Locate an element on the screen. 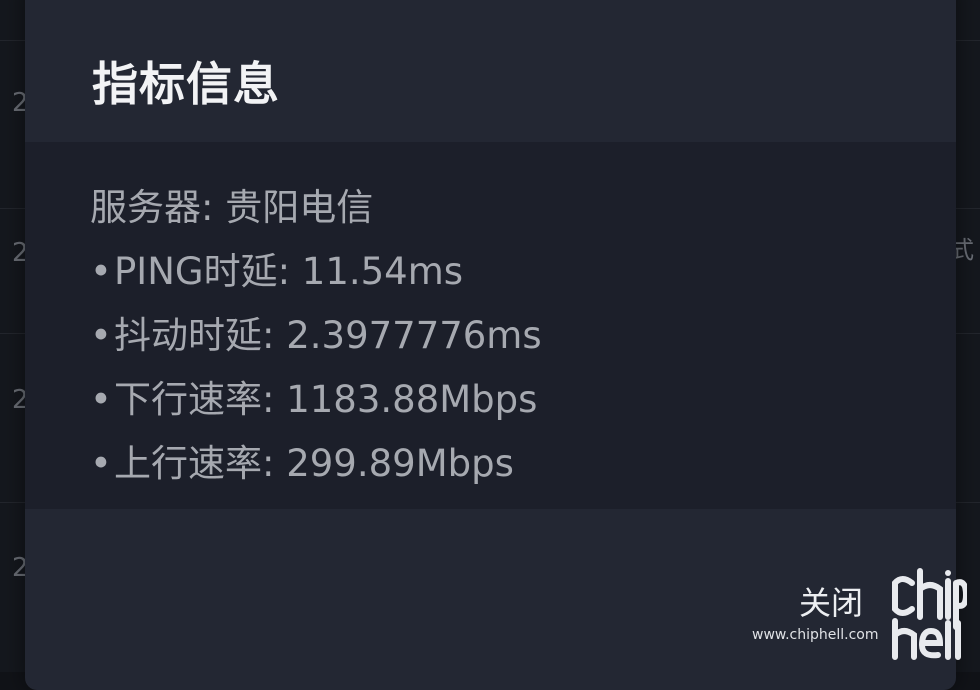  download-line: •下行速率: 1183.88Mbps is located at coordinates (313, 396).